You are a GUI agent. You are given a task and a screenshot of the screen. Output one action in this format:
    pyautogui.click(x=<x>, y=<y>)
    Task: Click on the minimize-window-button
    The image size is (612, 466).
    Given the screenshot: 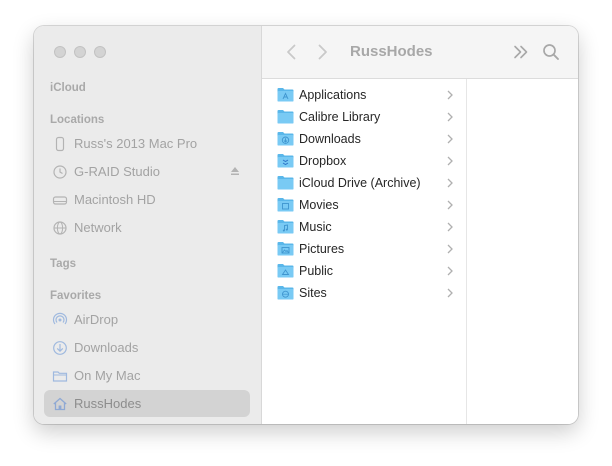 What is the action you would take?
    pyautogui.click(x=80, y=52)
    